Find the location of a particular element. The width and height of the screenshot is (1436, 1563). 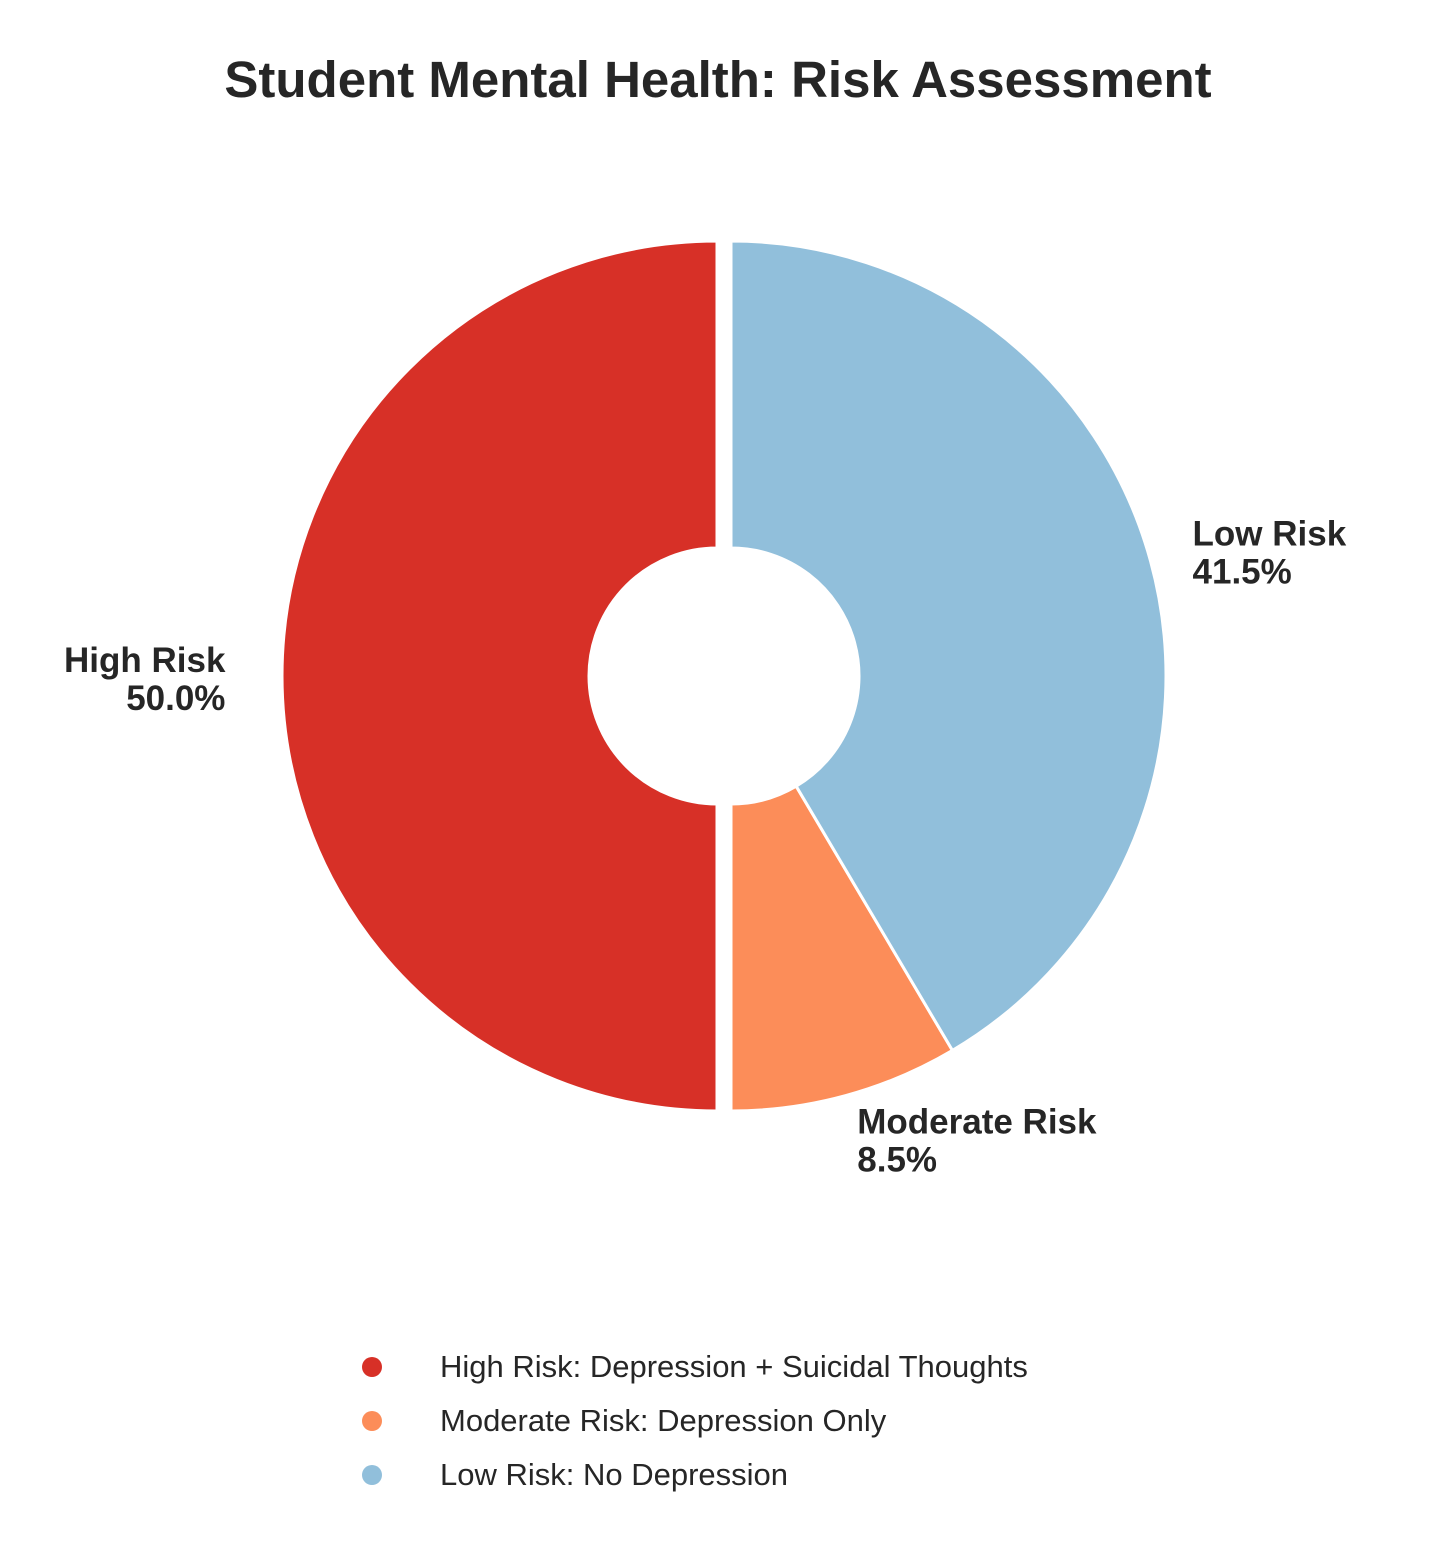

legend-item-moderate-risk: Moderate Risk: Depression Only is located at coordinates (695, 1421).